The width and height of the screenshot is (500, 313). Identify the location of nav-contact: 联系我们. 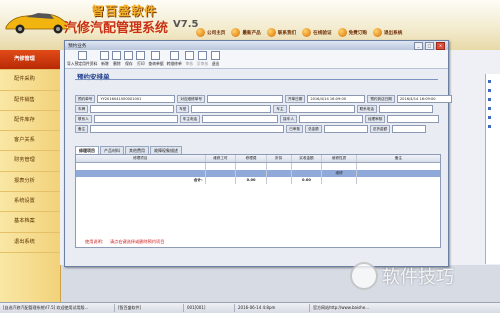
(281, 32).